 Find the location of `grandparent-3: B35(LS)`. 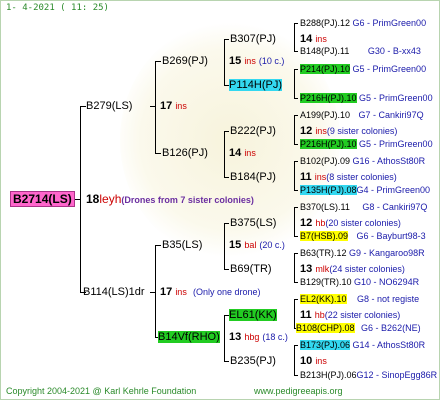

grandparent-3: B35(LS) is located at coordinates (182, 245).